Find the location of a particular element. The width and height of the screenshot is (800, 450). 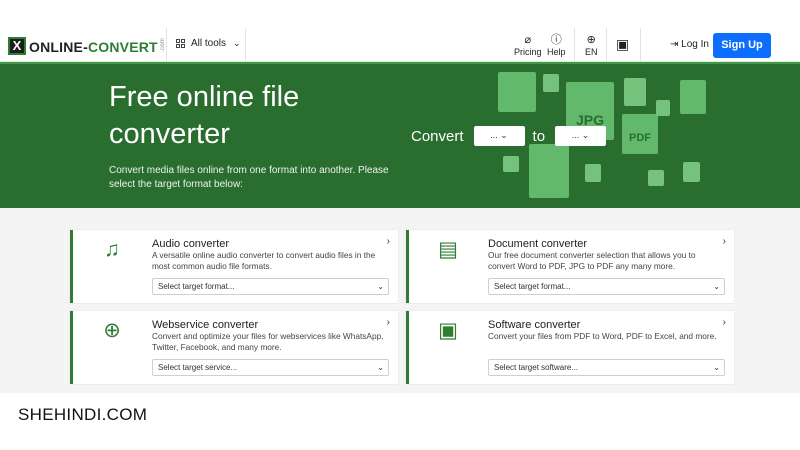

card-title: Software converter is located at coordinates (534, 325).